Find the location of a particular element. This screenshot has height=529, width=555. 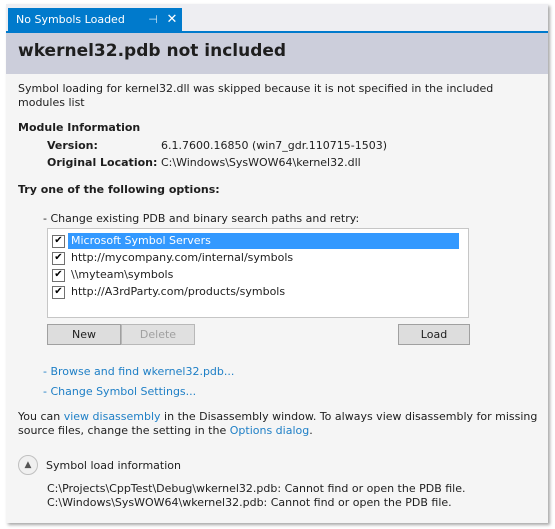

version-label: Version: is located at coordinates (72, 145).